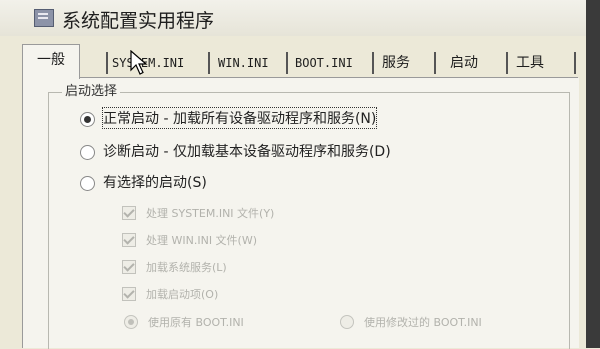  What do you see at coordinates (247, 151) in the screenshot?
I see `label-diagnostic-startup: 诊断启动 - 仅加载基本设备驱动程序和服务(D)` at bounding box center [247, 151].